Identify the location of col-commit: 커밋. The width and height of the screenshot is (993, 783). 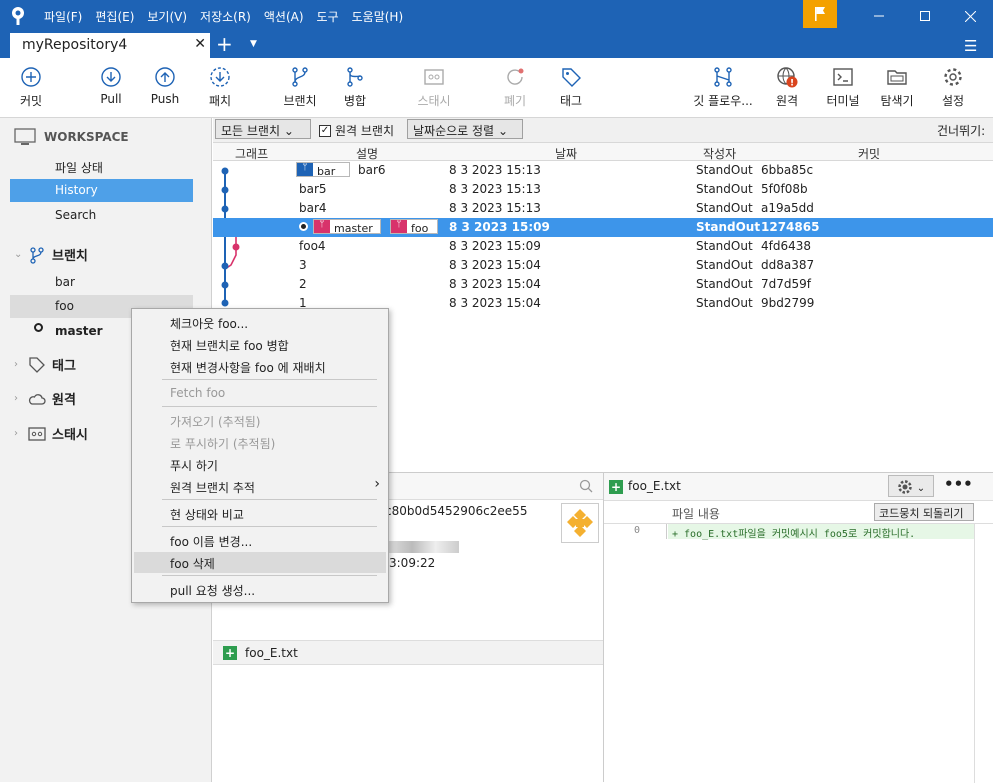
(869, 153).